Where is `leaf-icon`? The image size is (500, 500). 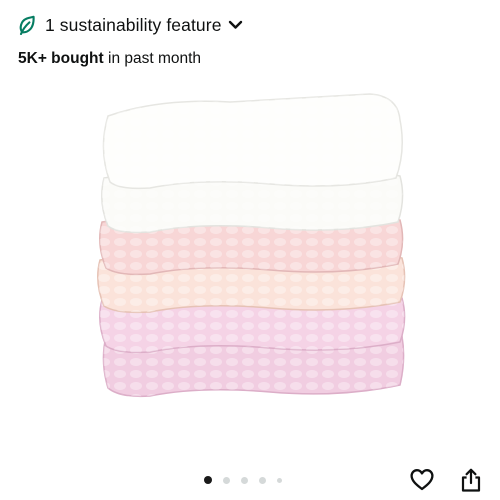 leaf-icon is located at coordinates (27, 25).